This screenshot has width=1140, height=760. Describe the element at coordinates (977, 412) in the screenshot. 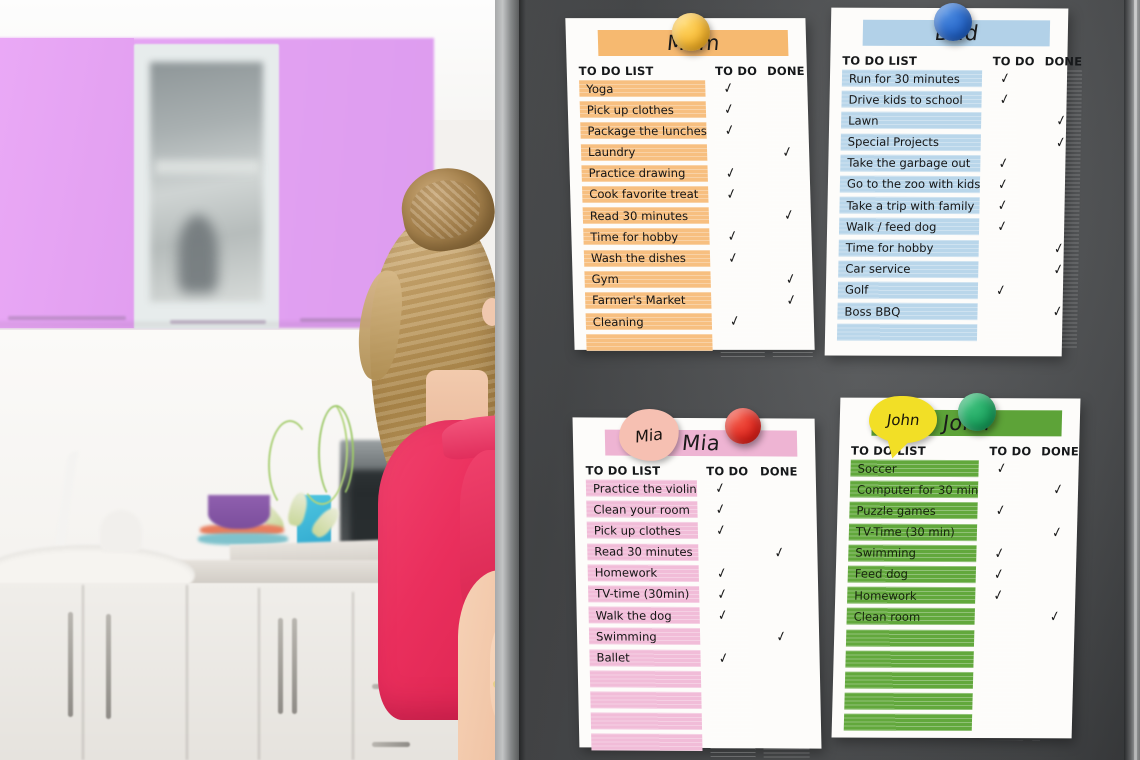

I see `round-magnet-green-icon` at that location.